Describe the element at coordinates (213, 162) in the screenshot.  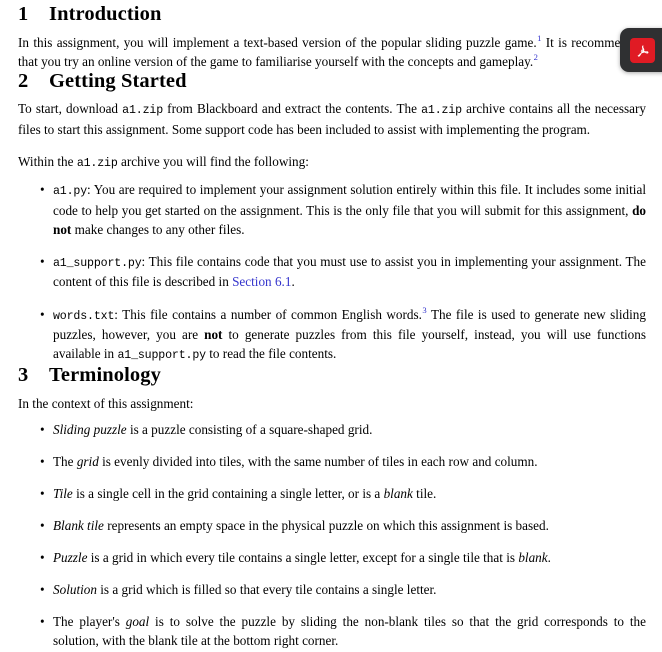
I see `s2-p2-text-b: archive you will find the following:` at that location.